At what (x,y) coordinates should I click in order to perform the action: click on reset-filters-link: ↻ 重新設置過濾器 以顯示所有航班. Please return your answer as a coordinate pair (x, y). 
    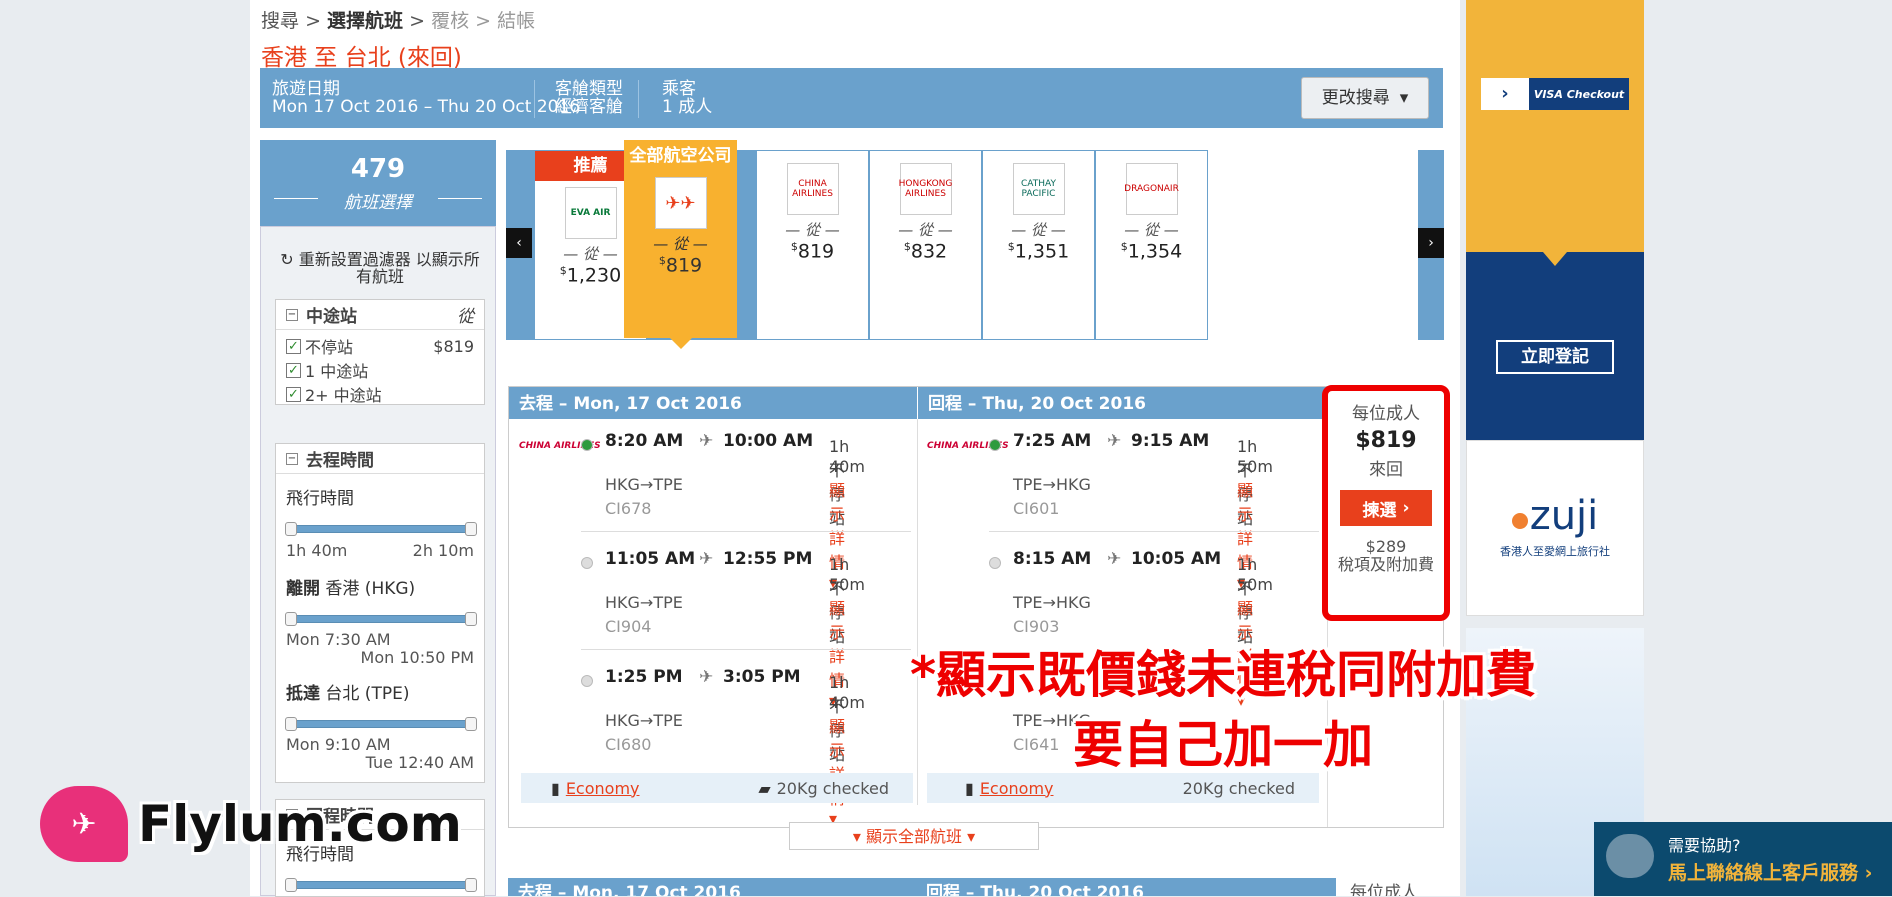
    Looking at the image, I should click on (380, 268).